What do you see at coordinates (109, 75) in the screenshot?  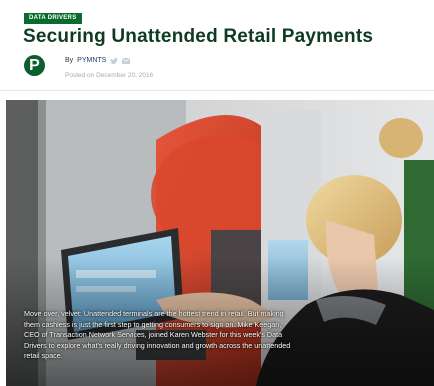 I see `posted-date: Posted on December 20, 2016` at bounding box center [109, 75].